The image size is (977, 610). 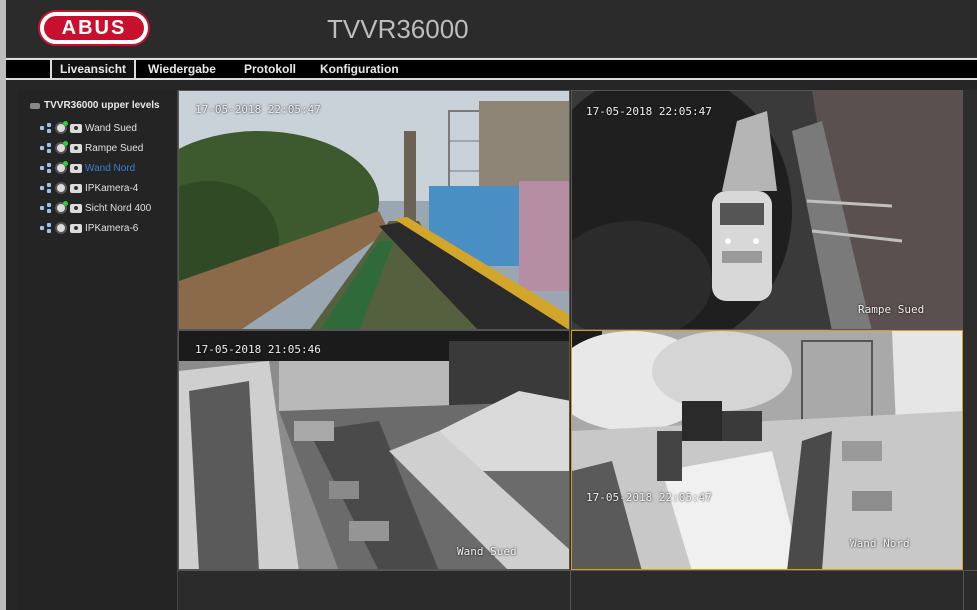 What do you see at coordinates (488, 29) in the screenshot?
I see `header: ABUS TVVR36000` at bounding box center [488, 29].